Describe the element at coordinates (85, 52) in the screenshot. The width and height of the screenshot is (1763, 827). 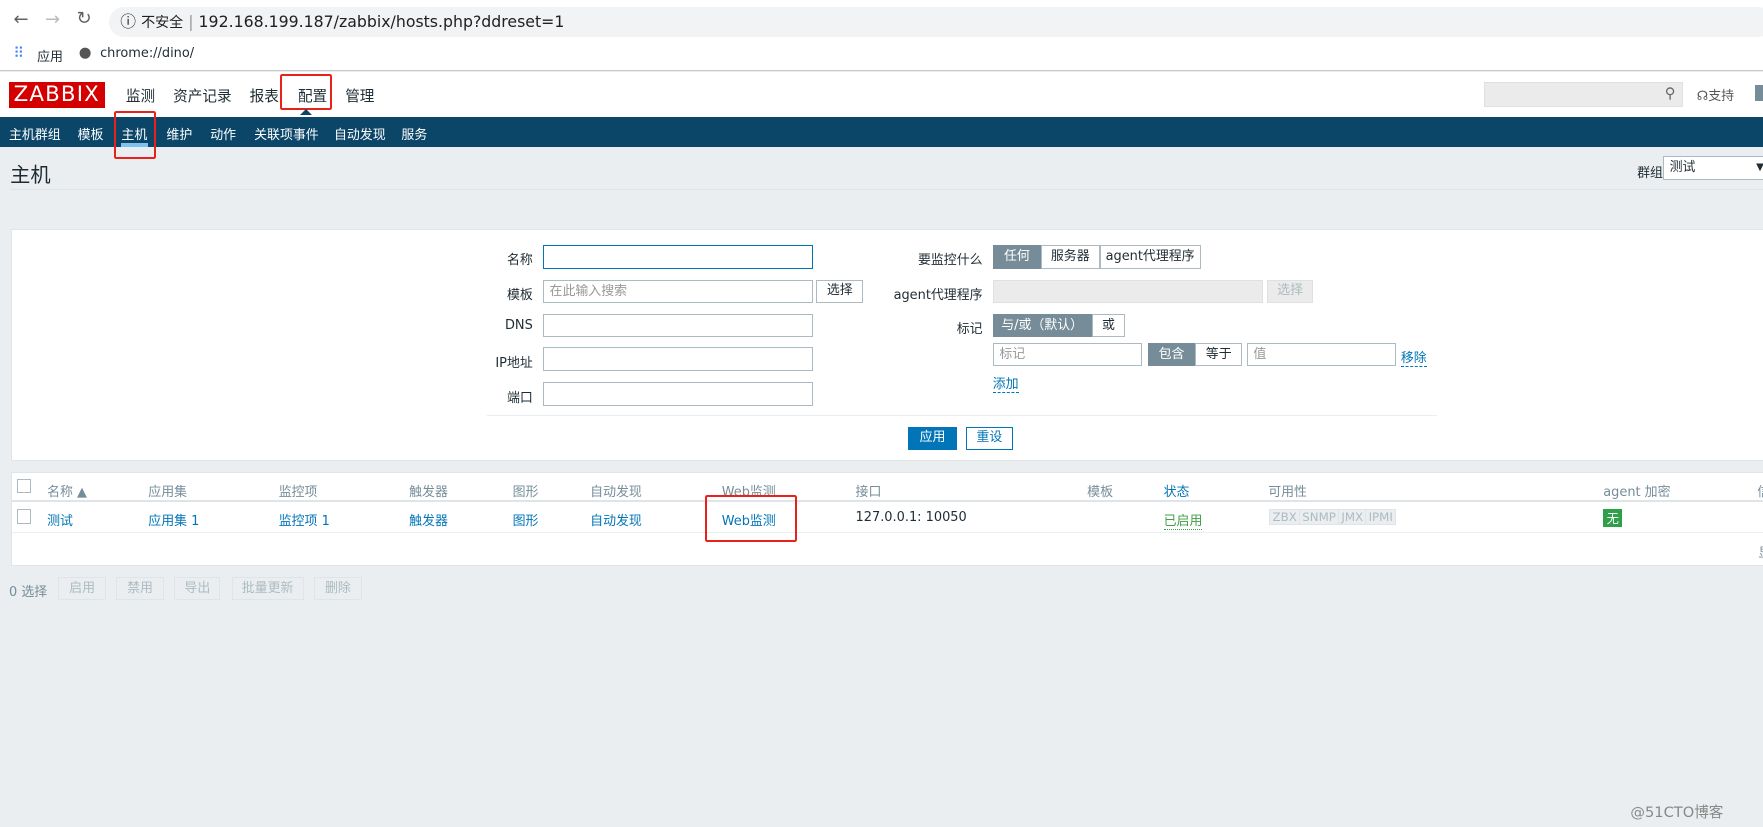
I see `globe-icon: ●` at that location.